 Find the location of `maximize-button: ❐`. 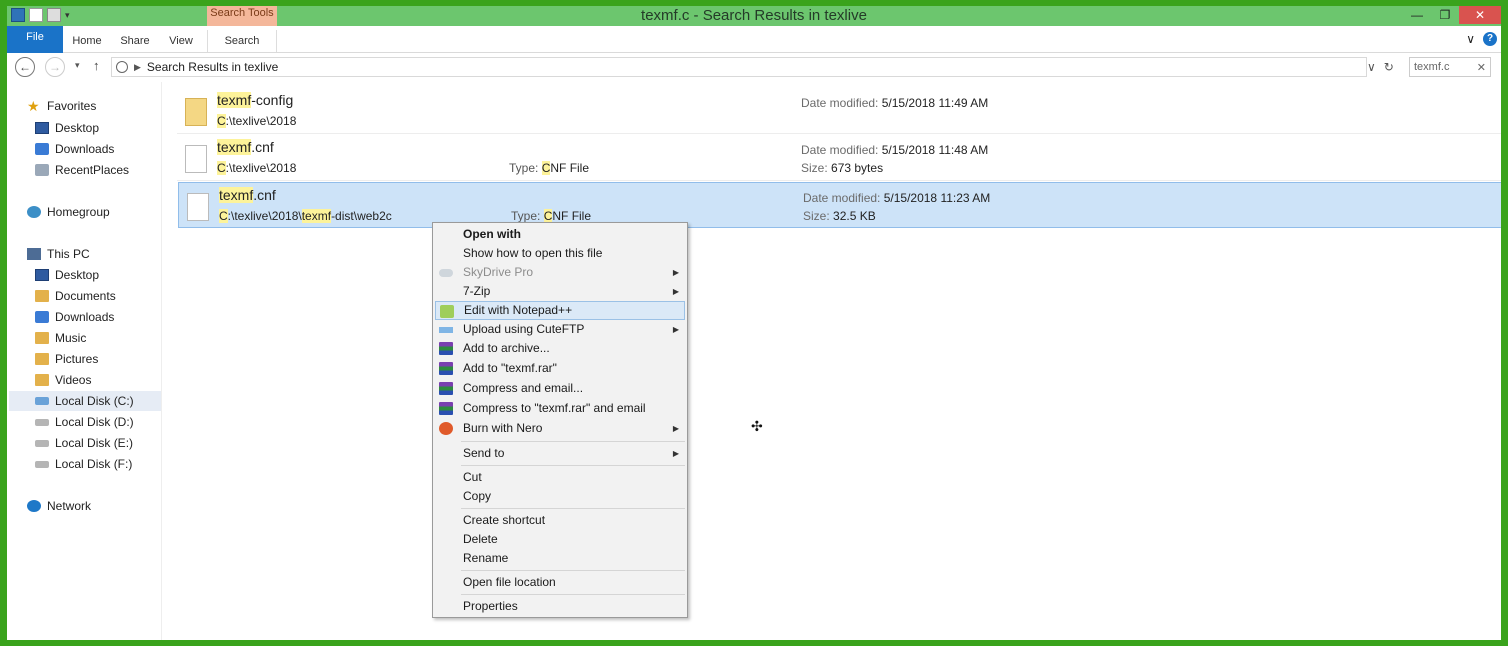

maximize-button: ❐ is located at coordinates (1445, 15).